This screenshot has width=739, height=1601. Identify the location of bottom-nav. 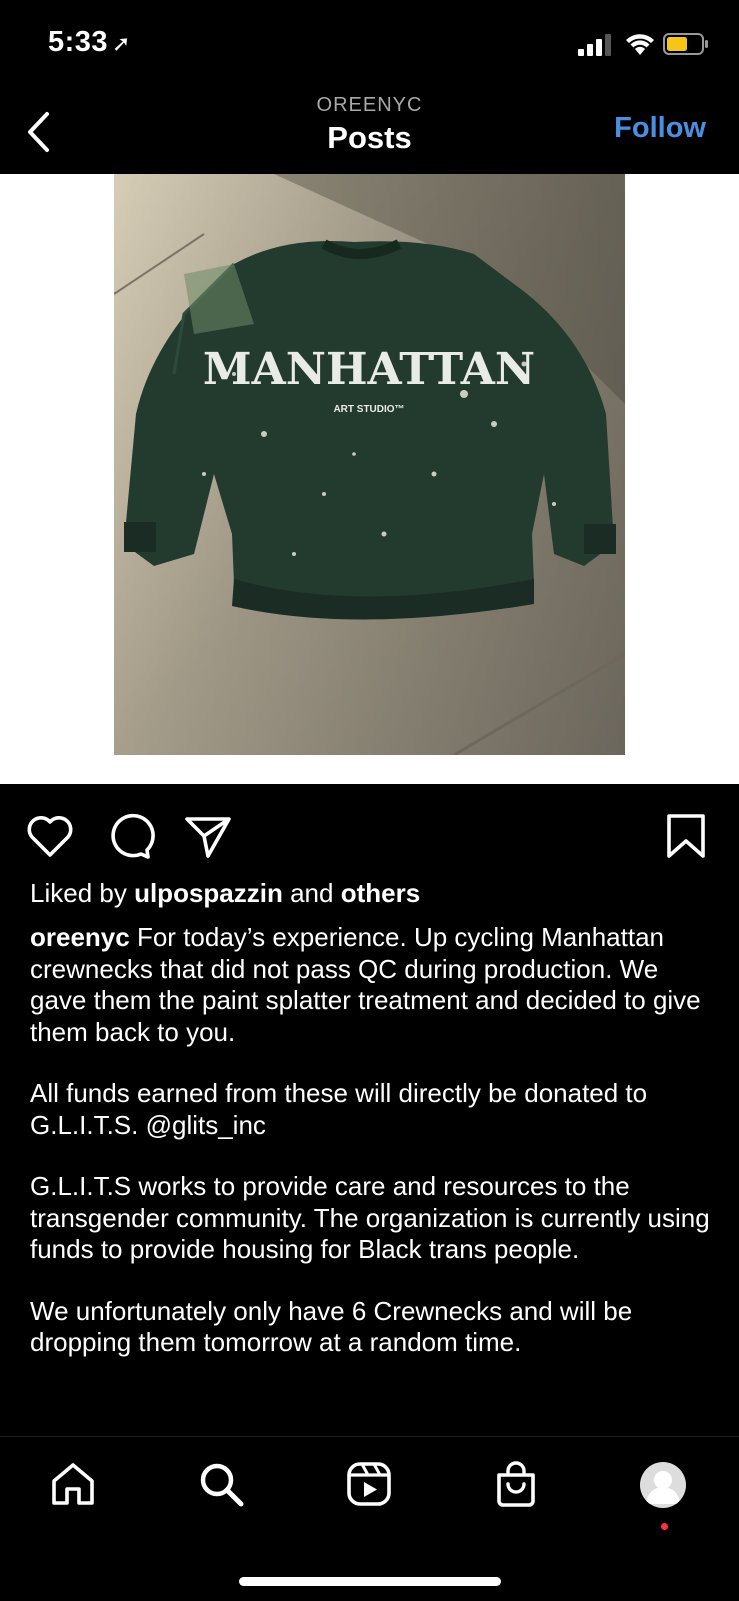
(369, 1518).